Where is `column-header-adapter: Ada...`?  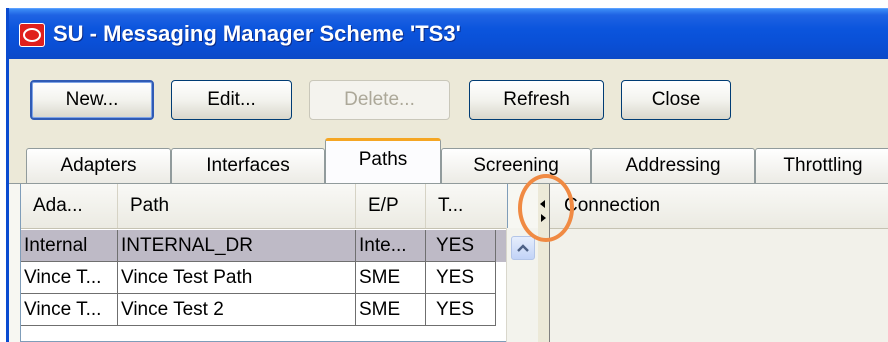 column-header-adapter: Ada... is located at coordinates (69, 206).